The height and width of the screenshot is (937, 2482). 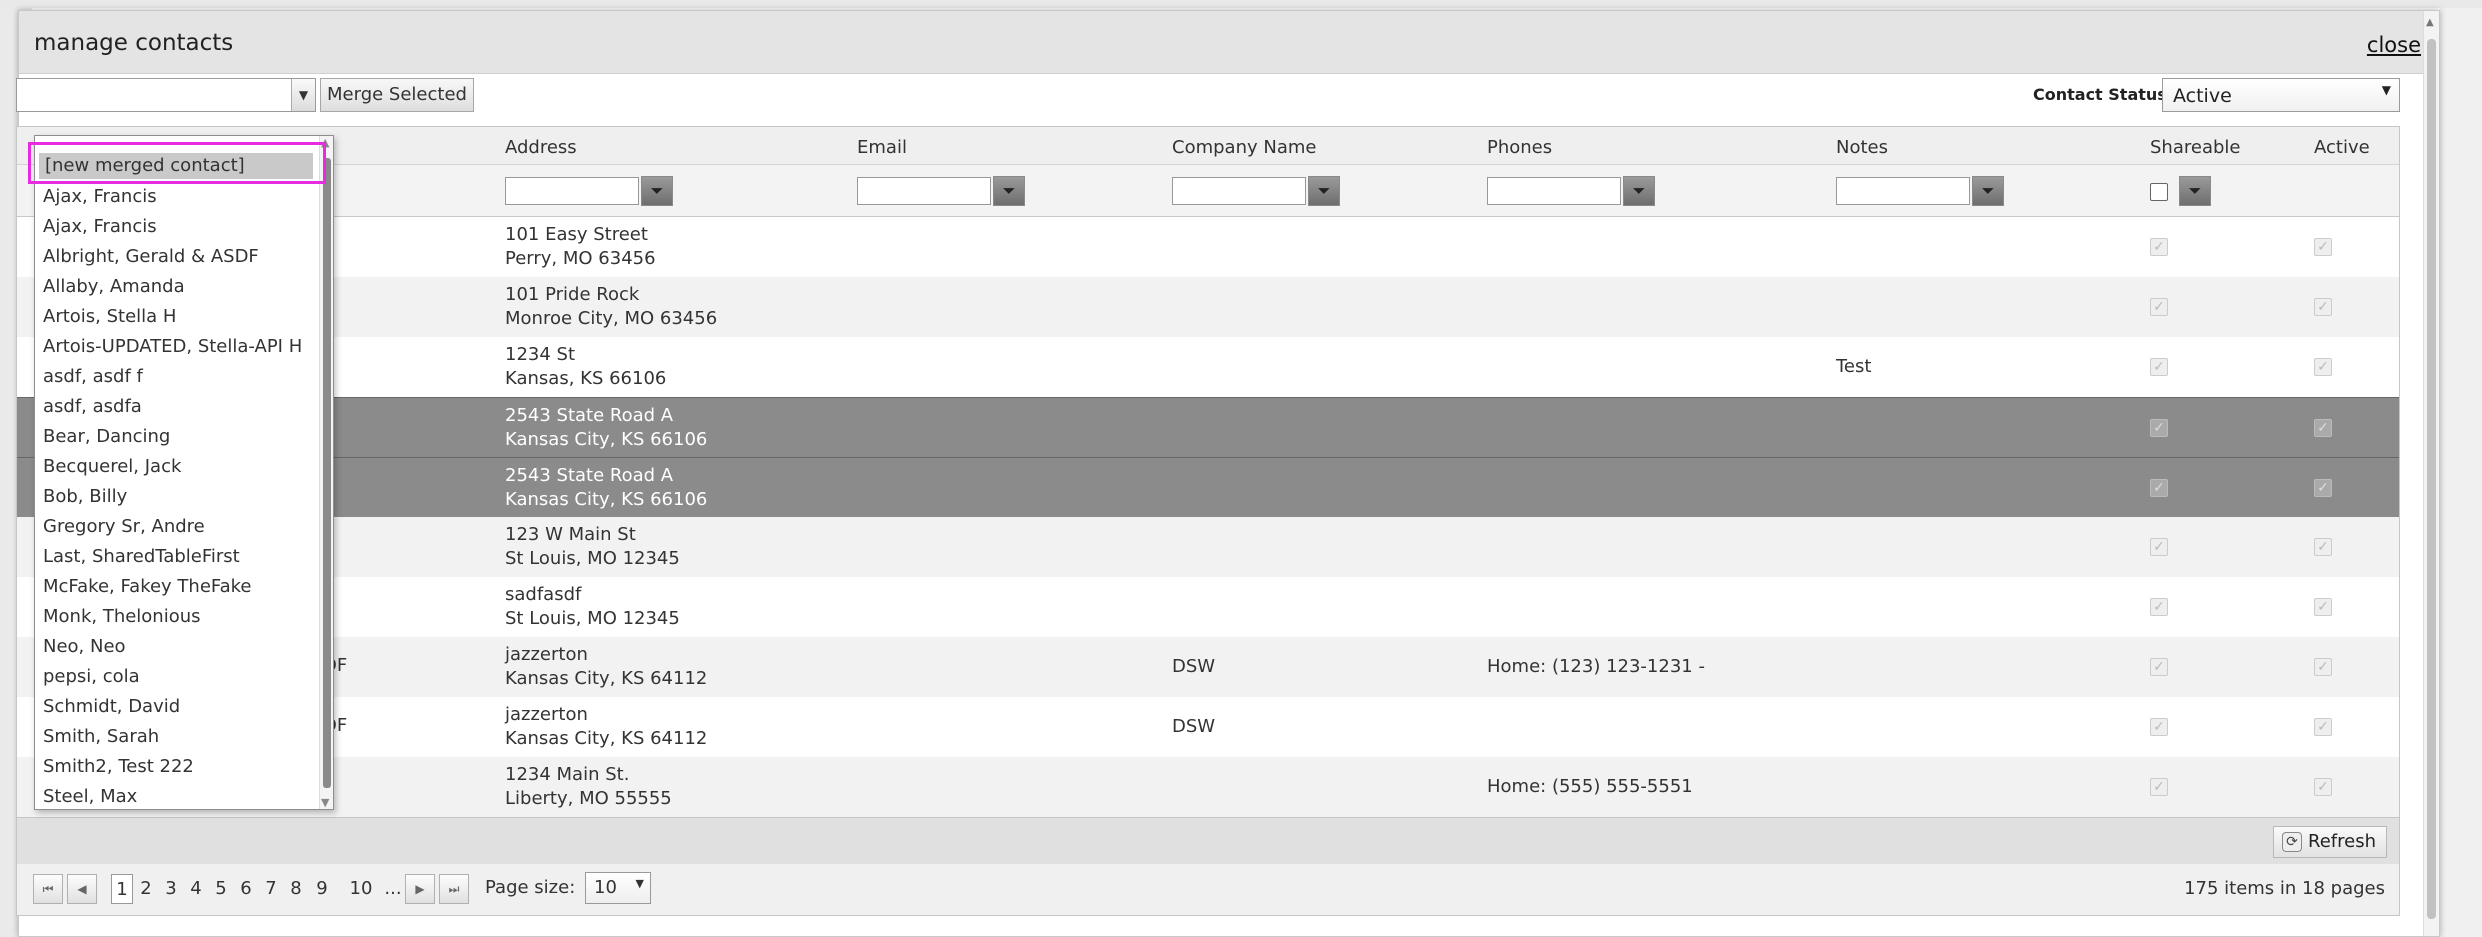 I want to click on page-number-link: 1, so click(x=122, y=889).